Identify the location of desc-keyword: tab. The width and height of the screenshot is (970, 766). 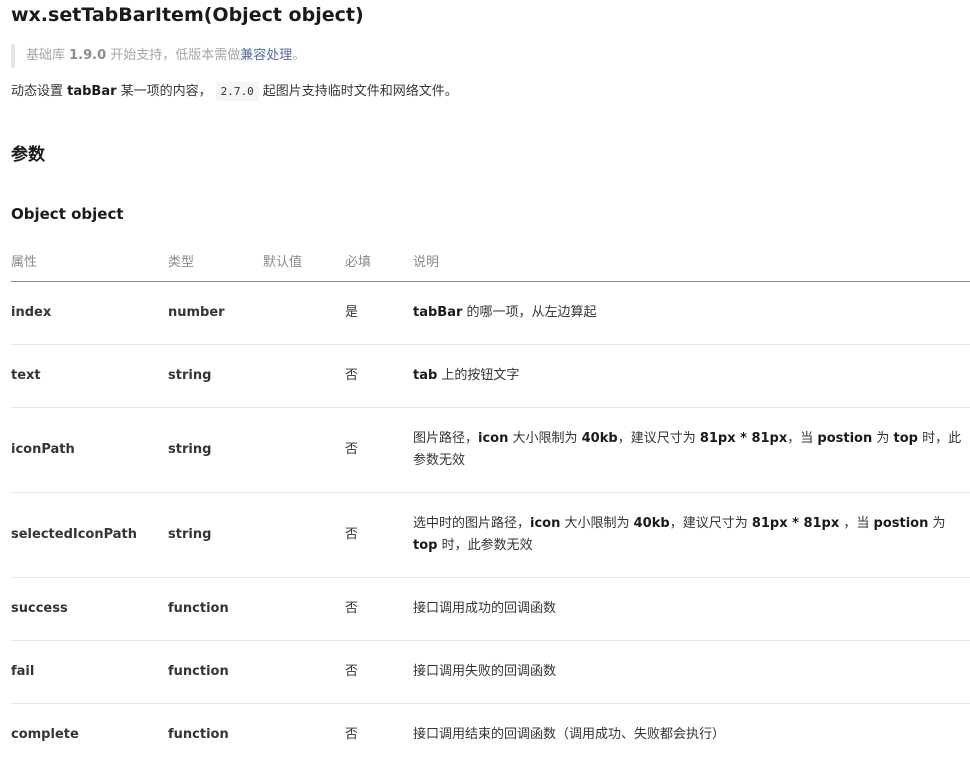
(425, 375).